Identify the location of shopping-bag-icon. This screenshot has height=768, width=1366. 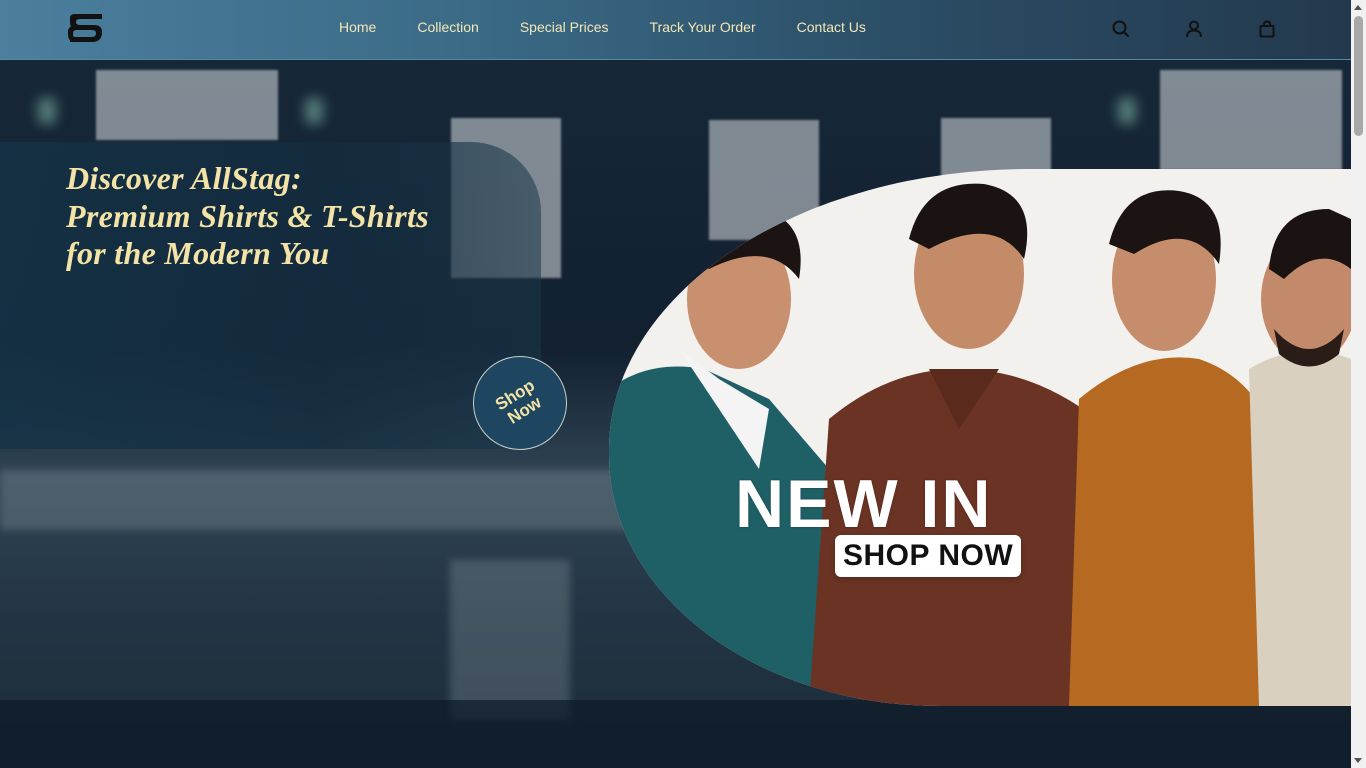
(1267, 29).